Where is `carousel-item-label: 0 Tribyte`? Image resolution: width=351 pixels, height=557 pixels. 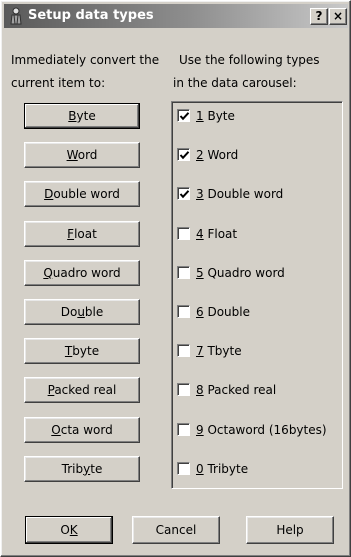 carousel-item-label: 0 Tribyte is located at coordinates (222, 468).